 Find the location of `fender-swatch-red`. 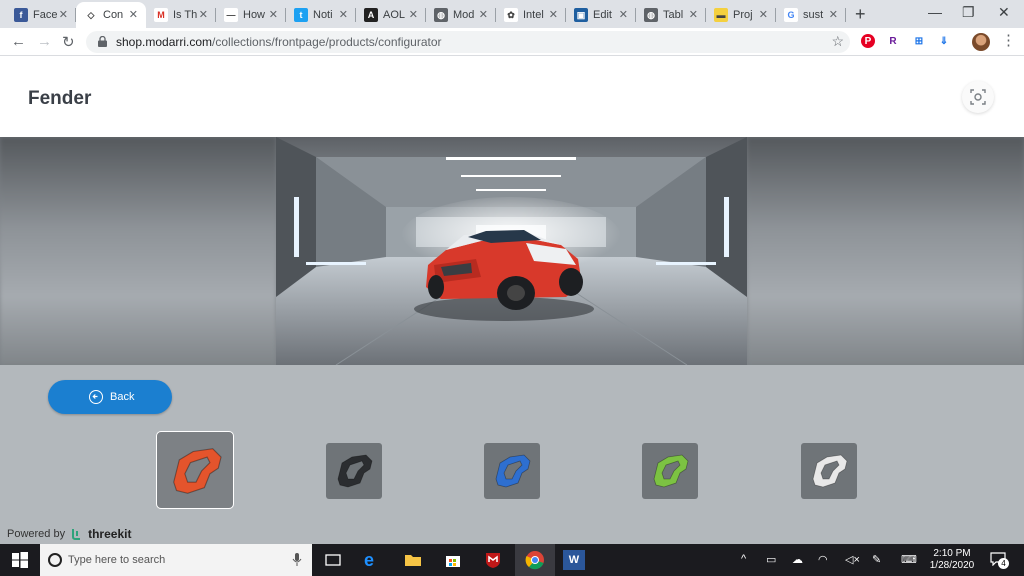

fender-swatch-red is located at coordinates (195, 470).